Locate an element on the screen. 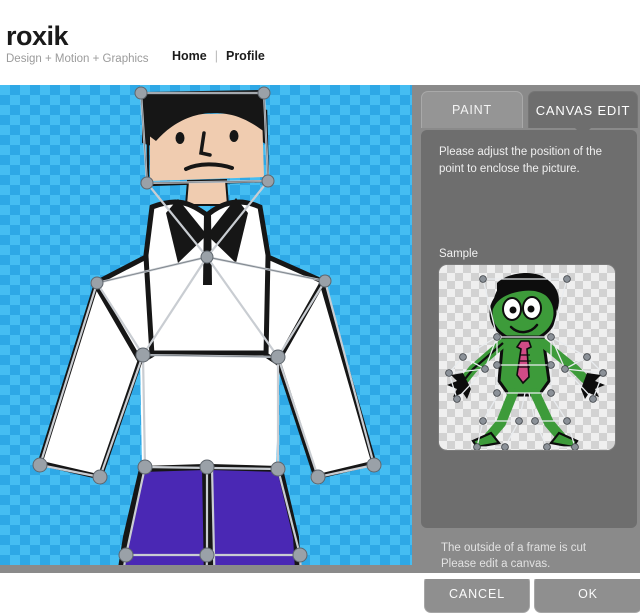 The height and width of the screenshot is (613, 640). sample-artwork is located at coordinates (526, 361).